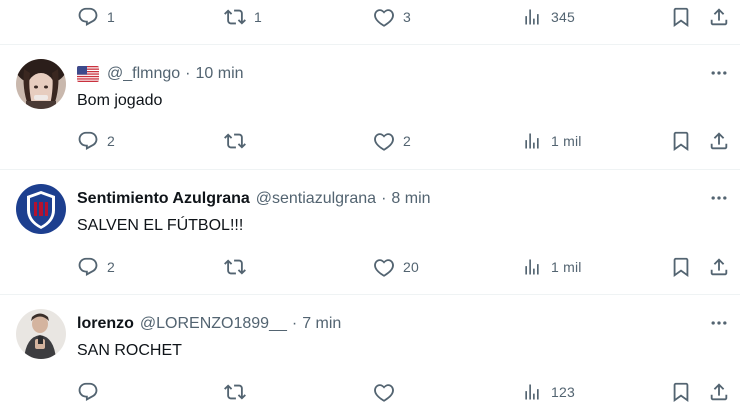 The width and height of the screenshot is (740, 416). Describe the element at coordinates (410, 199) in the screenshot. I see `timestamp: 8 min` at that location.